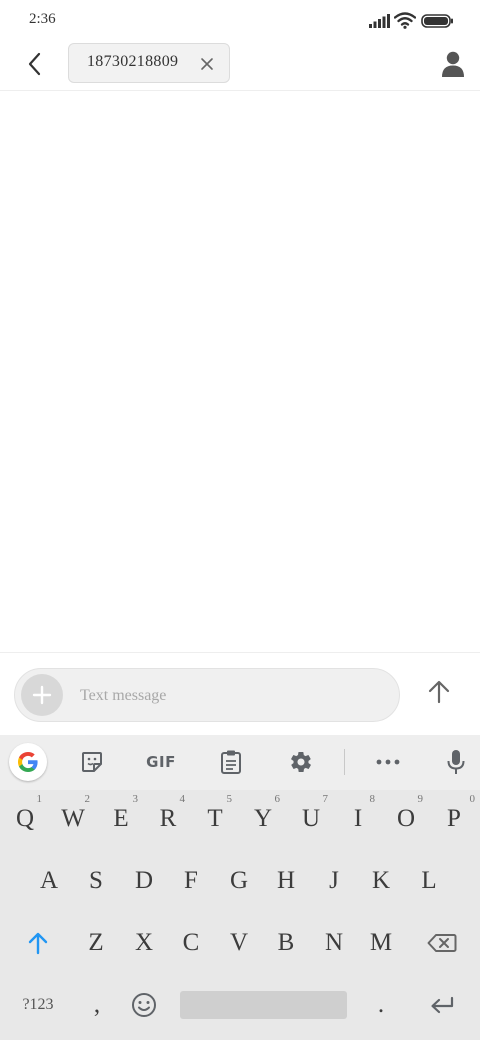 This screenshot has height=1040, width=480. What do you see at coordinates (429, 881) in the screenshot?
I see `key-l: L` at bounding box center [429, 881].